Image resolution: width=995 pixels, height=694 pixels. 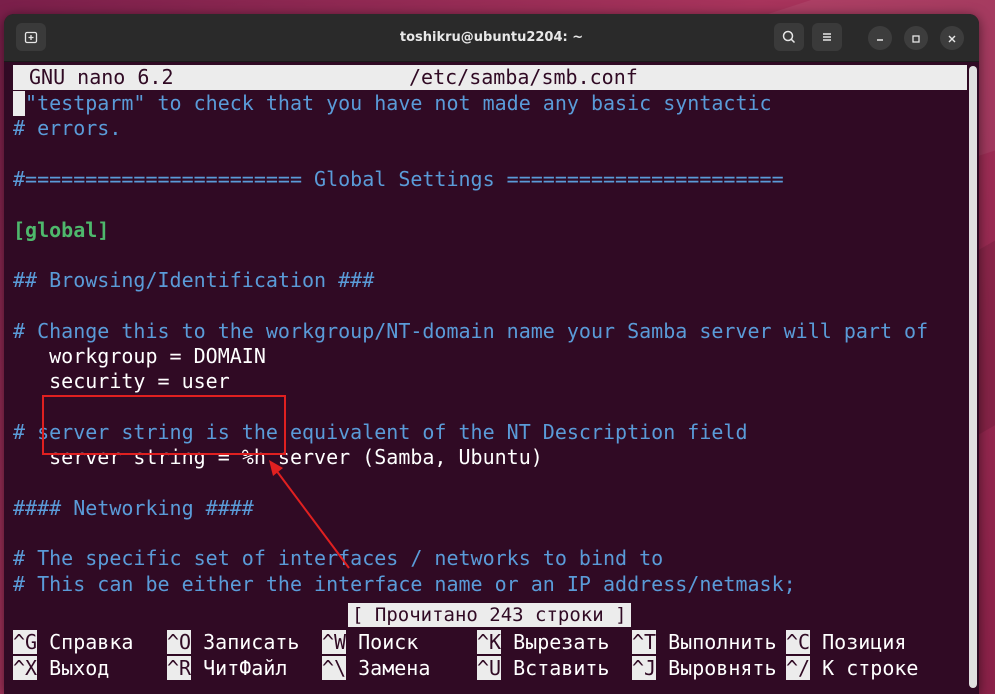 I want to click on window-titlebar: toshikru@ubuntu2204: ~, so click(x=491, y=38).